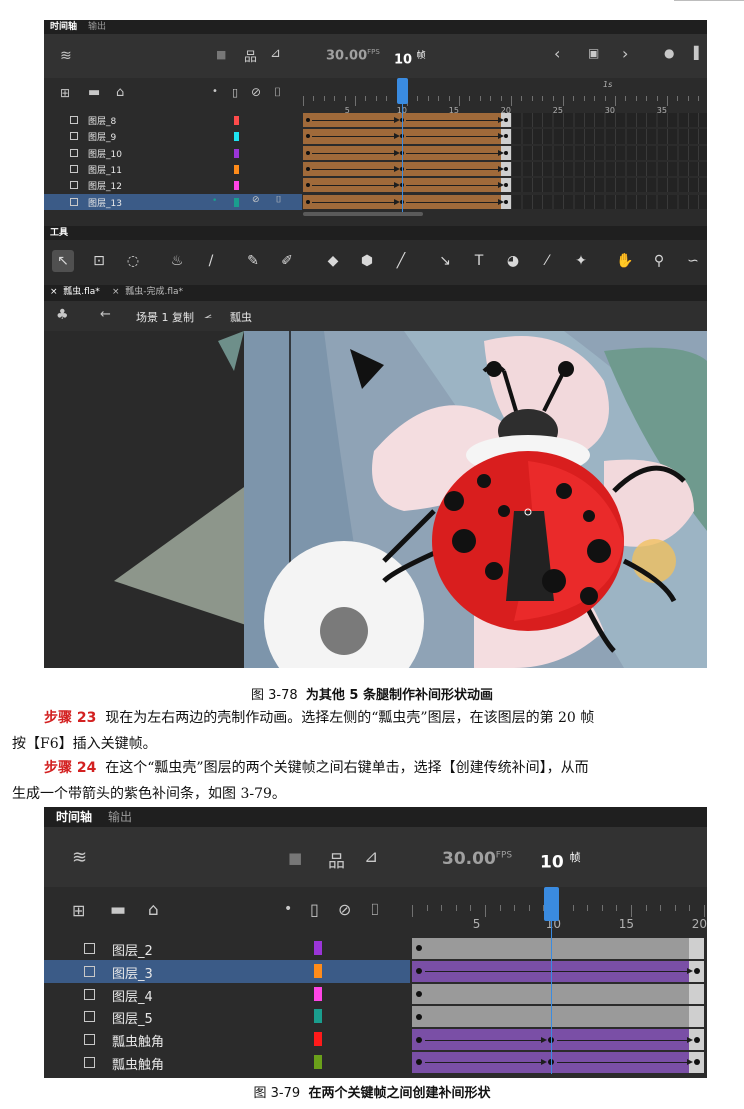 Image resolution: width=744 pixels, height=1109 pixels. Describe the element at coordinates (256, 200) in the screenshot. I see `hide-layer-icon: ⊘` at that location.